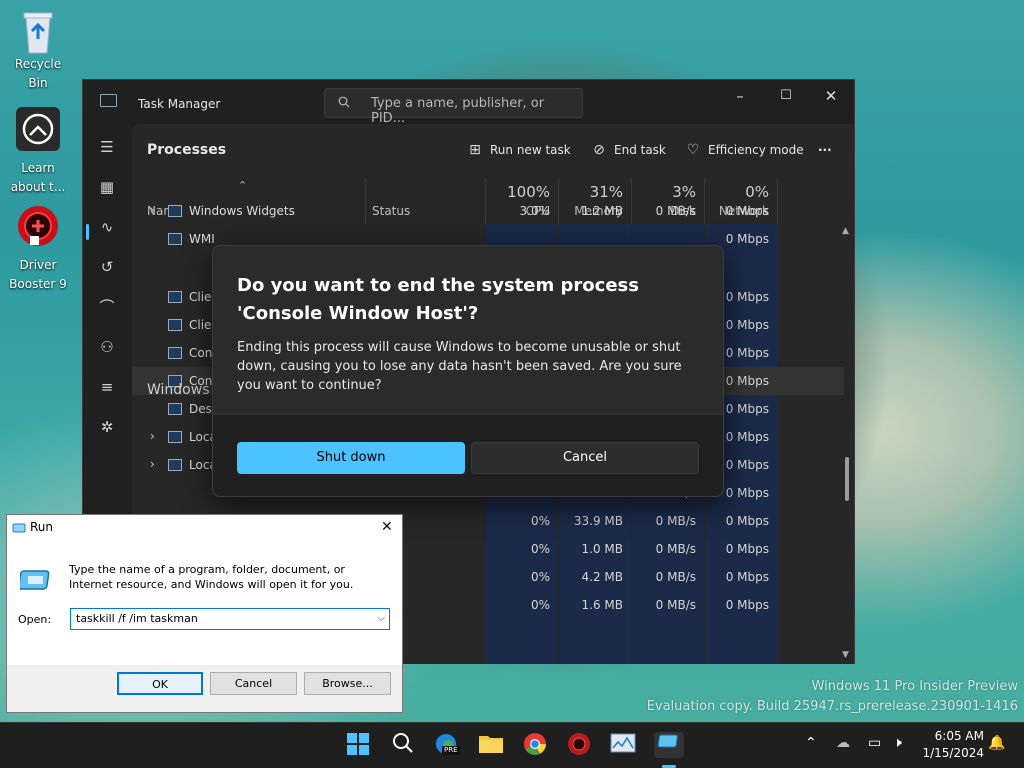 The width and height of the screenshot is (1024, 768). I want to click on group-header-windows: Windows, so click(178, 390).